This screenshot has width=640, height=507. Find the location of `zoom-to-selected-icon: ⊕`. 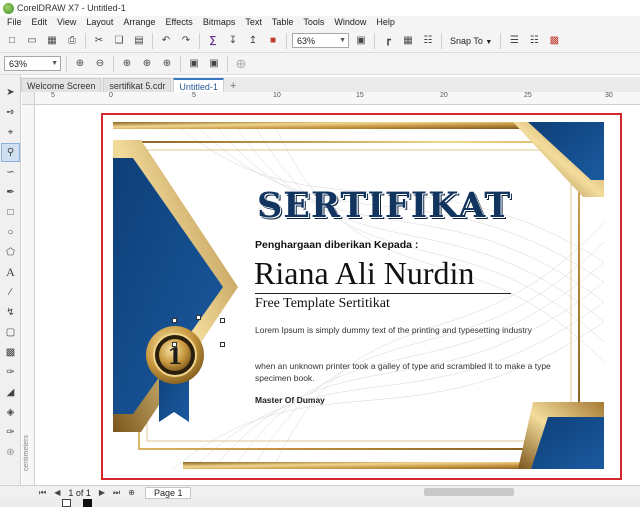

zoom-to-selected-icon: ⊕ is located at coordinates (127, 64).